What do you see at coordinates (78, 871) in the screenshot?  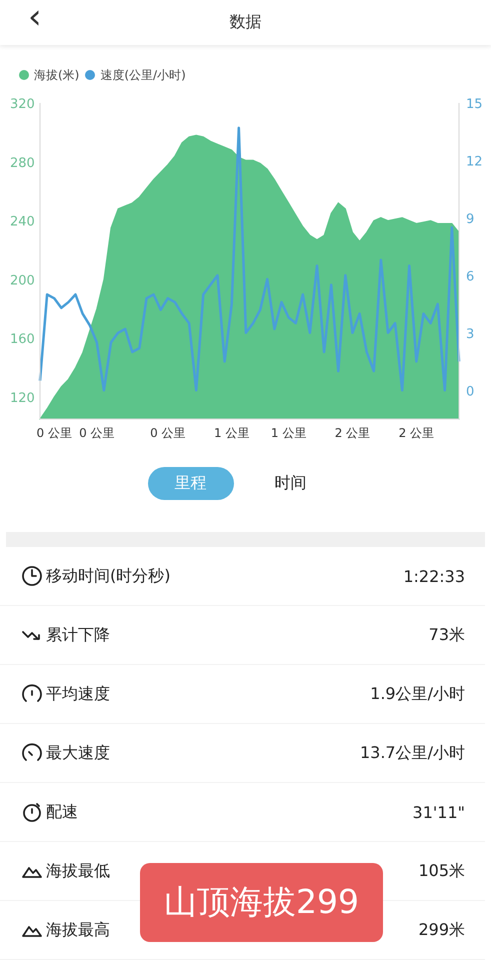 I see `stat-label: 海拔最低` at bounding box center [78, 871].